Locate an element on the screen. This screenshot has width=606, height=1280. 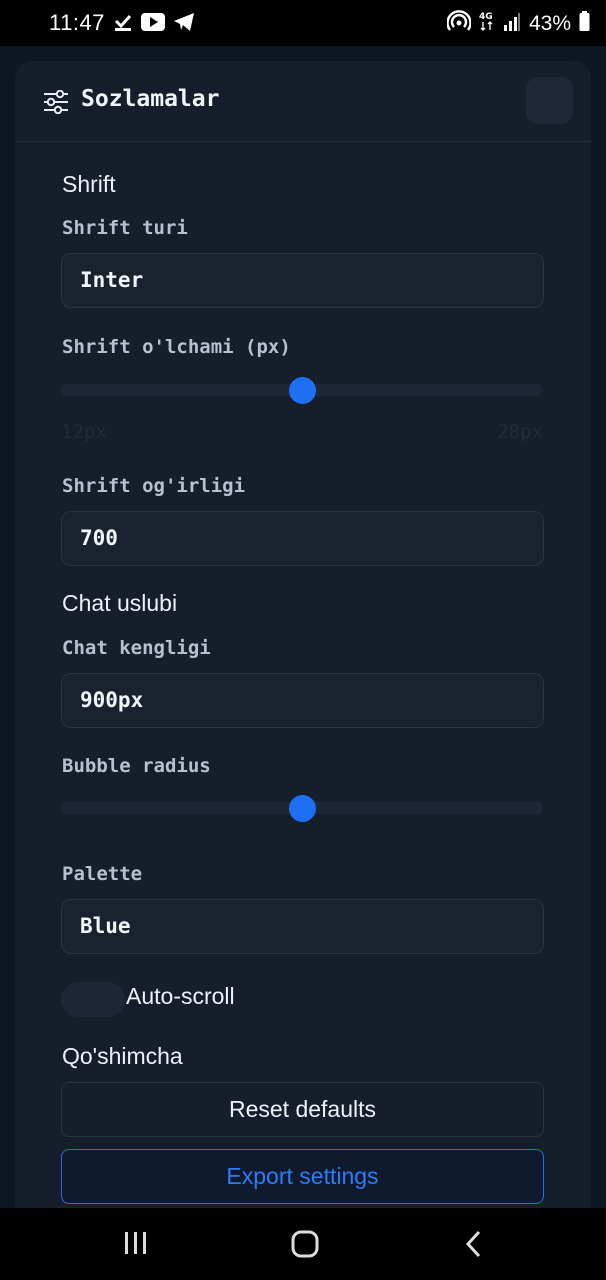
page-title: Sozlamalar is located at coordinates (150, 99).